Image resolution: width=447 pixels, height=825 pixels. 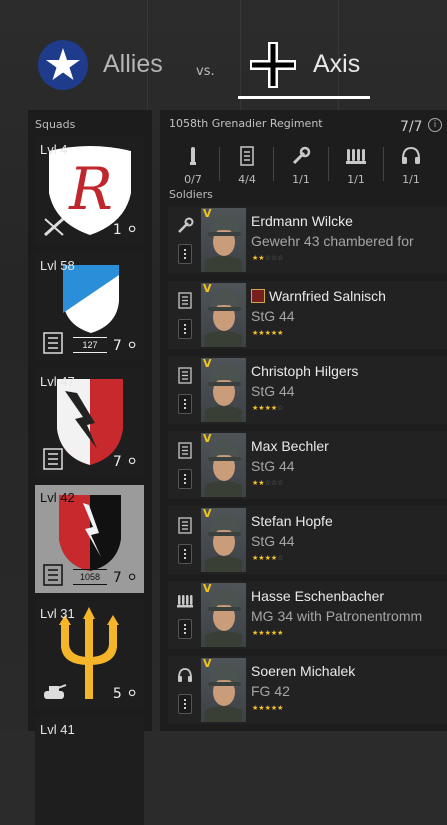 I want to click on squad-soldier-count: 5 ⚪, so click(x=125, y=694).